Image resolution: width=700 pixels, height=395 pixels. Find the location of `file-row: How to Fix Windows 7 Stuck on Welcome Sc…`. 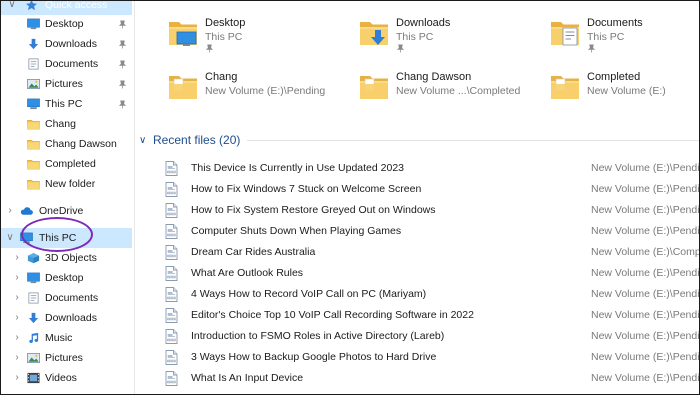

file-row: How to Fix Windows 7 Stuck on Welcome Sc… is located at coordinates (417, 189).